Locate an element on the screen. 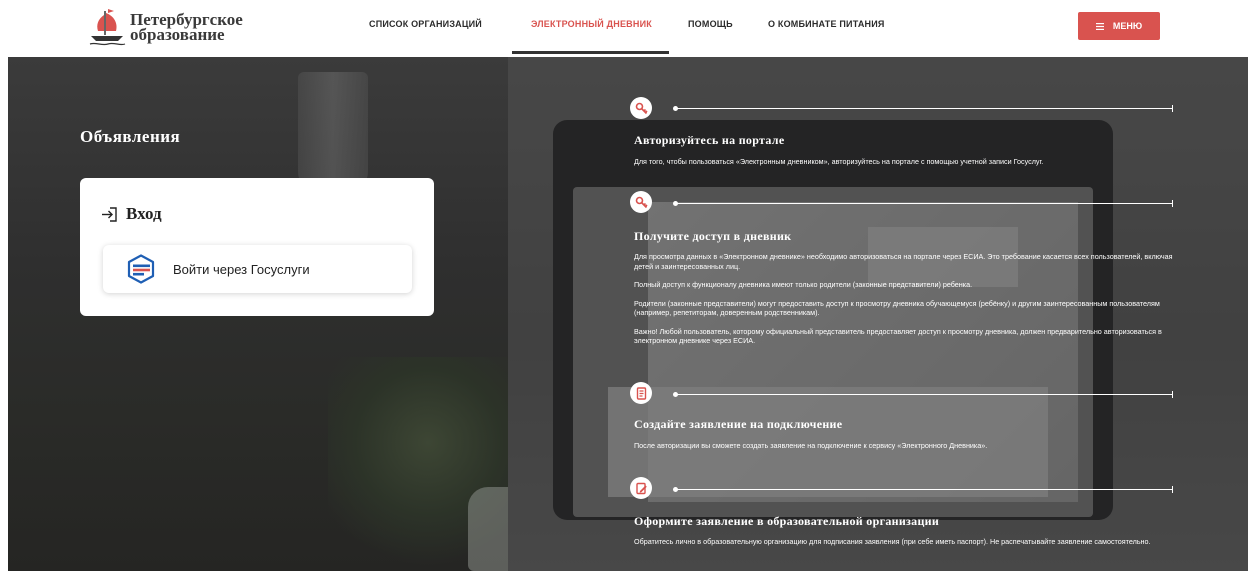 The width and height of the screenshot is (1248, 571). step-4-icon is located at coordinates (641, 488).